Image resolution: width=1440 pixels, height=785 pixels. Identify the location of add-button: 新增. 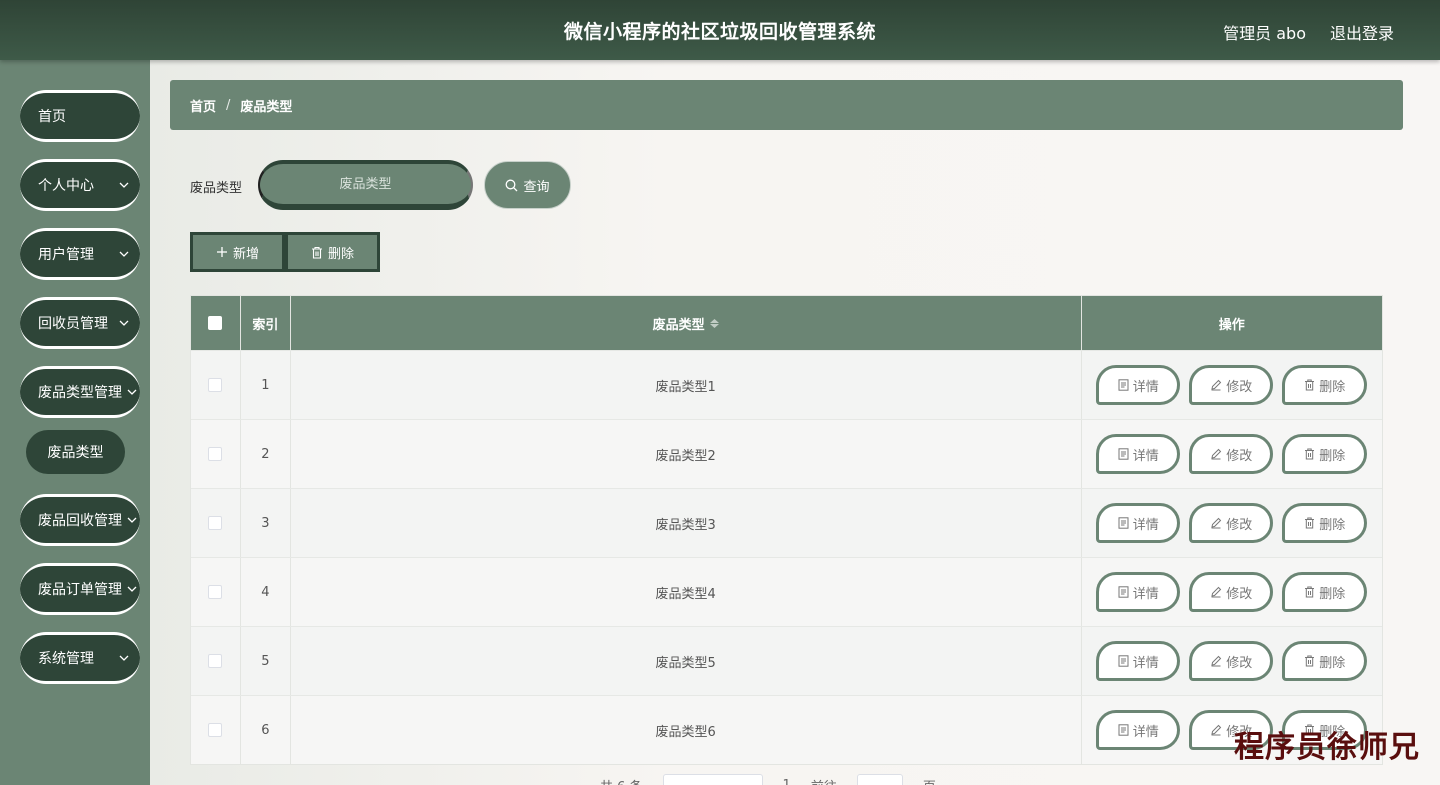
(237, 252).